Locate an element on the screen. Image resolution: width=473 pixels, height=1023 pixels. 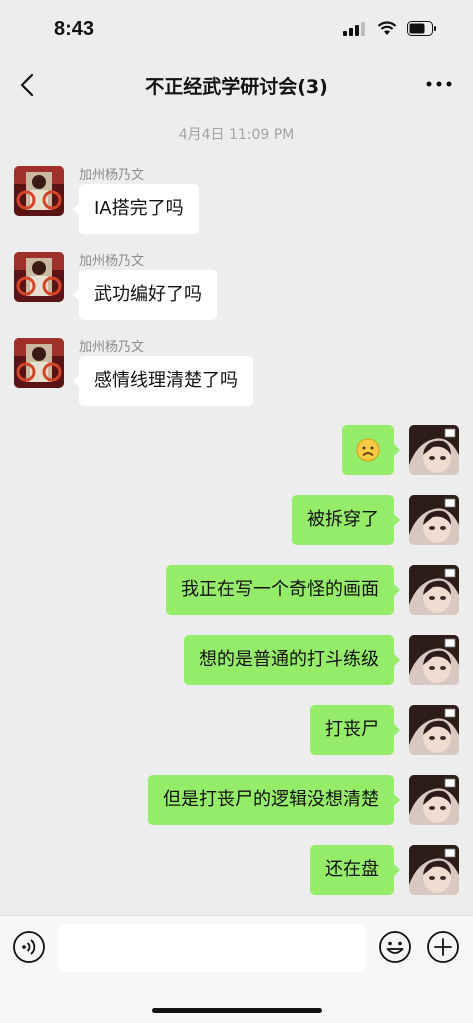
smiley-icon is located at coordinates (395, 947).